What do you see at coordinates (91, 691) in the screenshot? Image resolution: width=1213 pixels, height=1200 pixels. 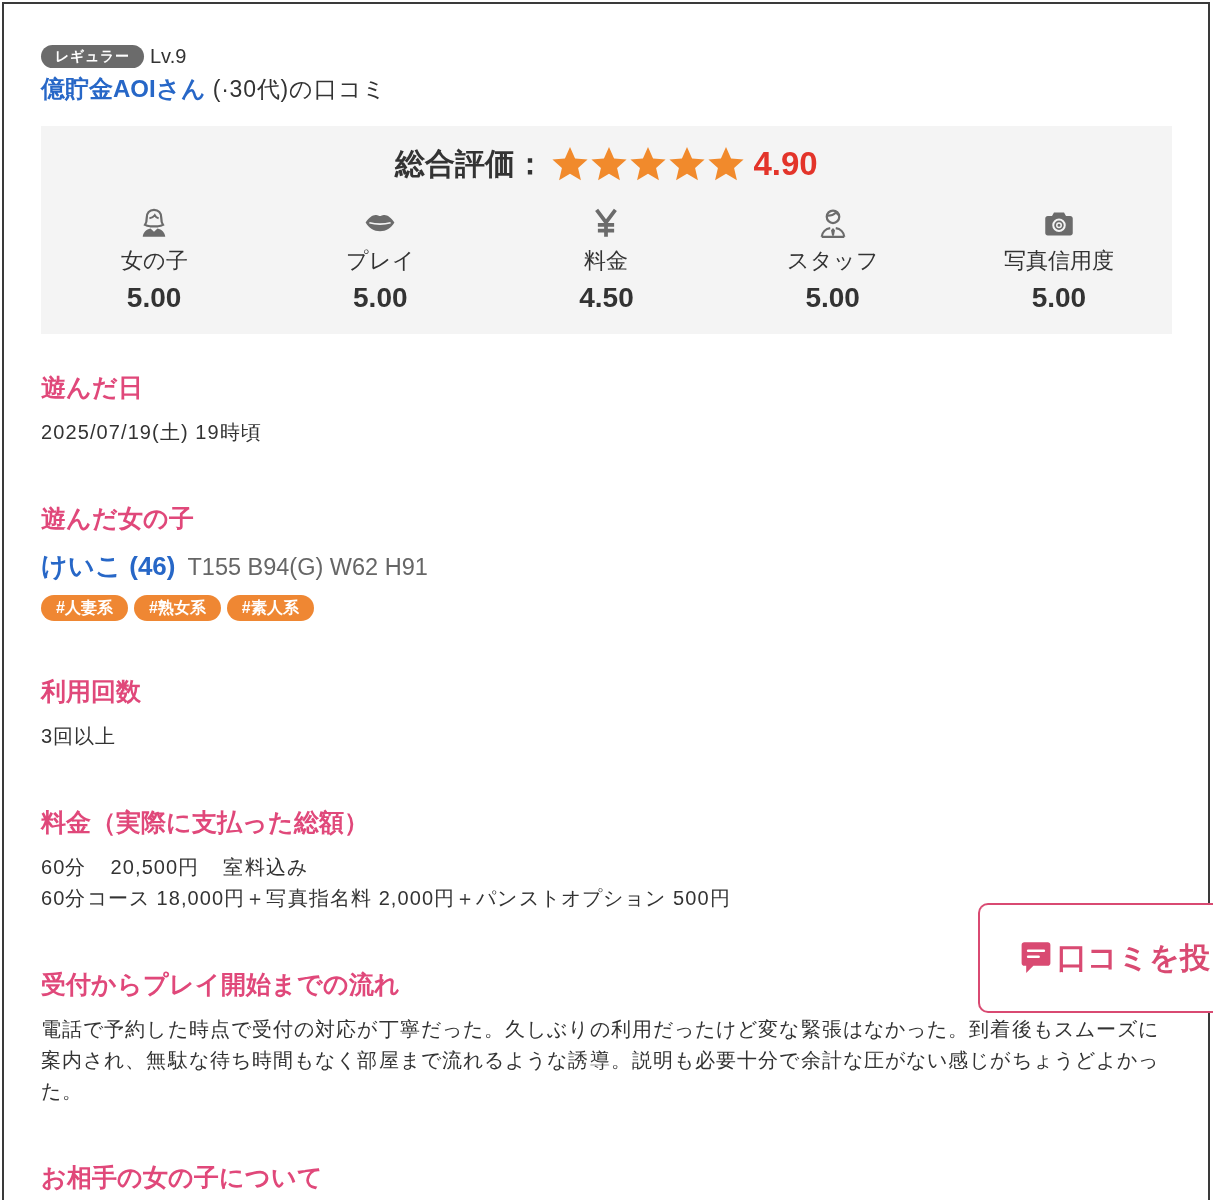 I see `section-heading: 利用回数` at bounding box center [91, 691].